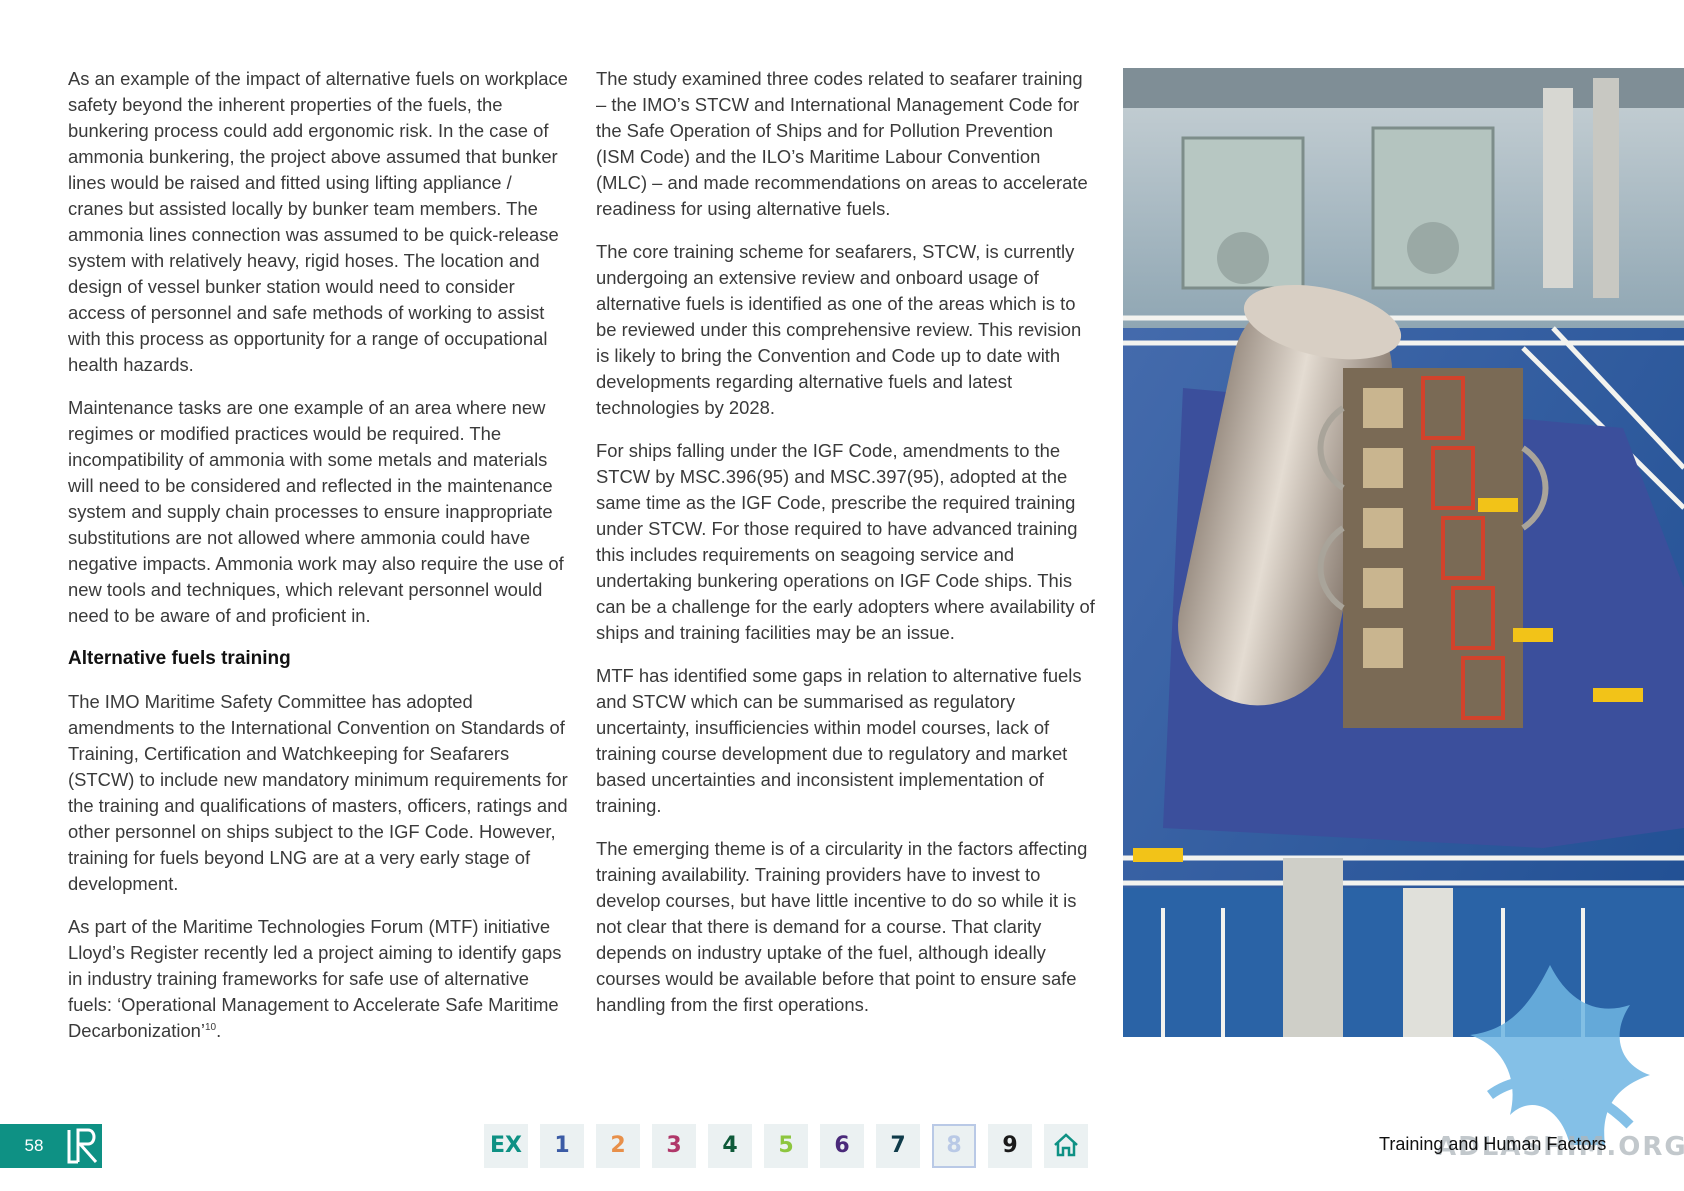  I want to click on nav-button-6: 6, so click(842, 1146).